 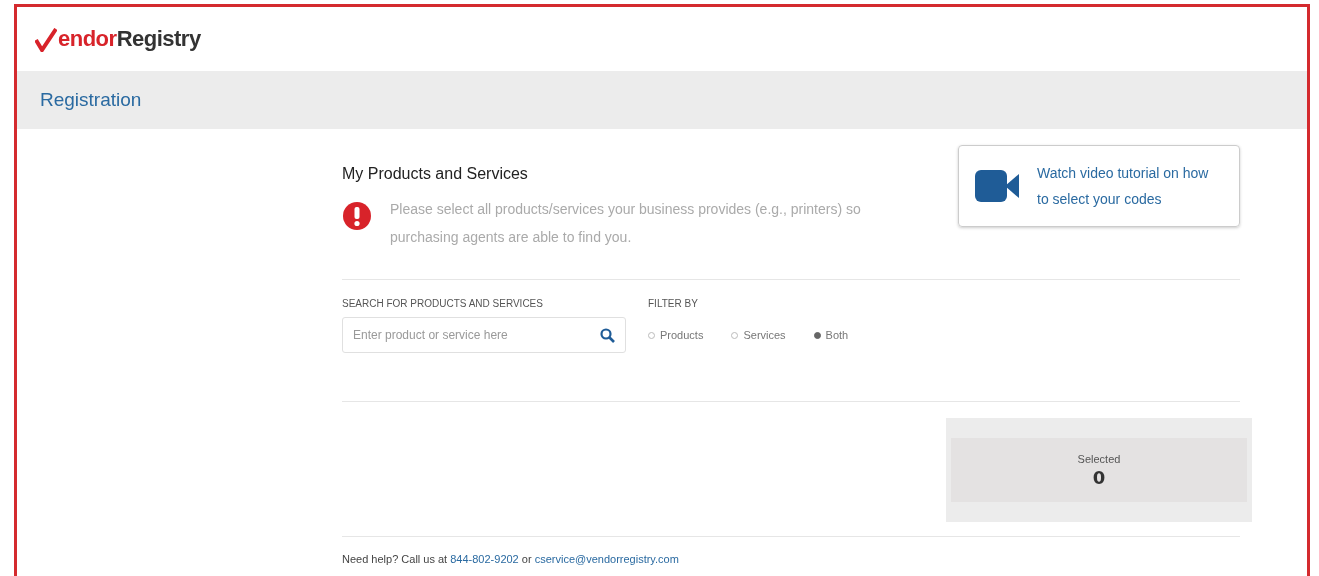 What do you see at coordinates (673, 303) in the screenshot?
I see `filter-label: FILTER BY` at bounding box center [673, 303].